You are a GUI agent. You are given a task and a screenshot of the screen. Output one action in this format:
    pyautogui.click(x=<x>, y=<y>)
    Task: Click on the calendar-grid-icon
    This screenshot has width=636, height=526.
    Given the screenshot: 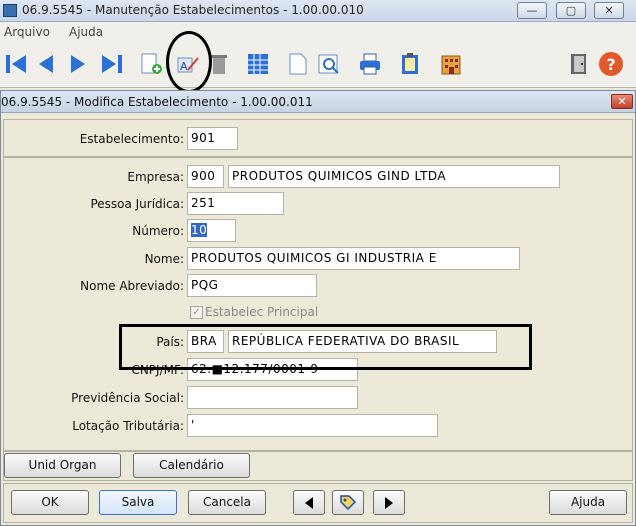 What is the action you would take?
    pyautogui.click(x=258, y=64)
    